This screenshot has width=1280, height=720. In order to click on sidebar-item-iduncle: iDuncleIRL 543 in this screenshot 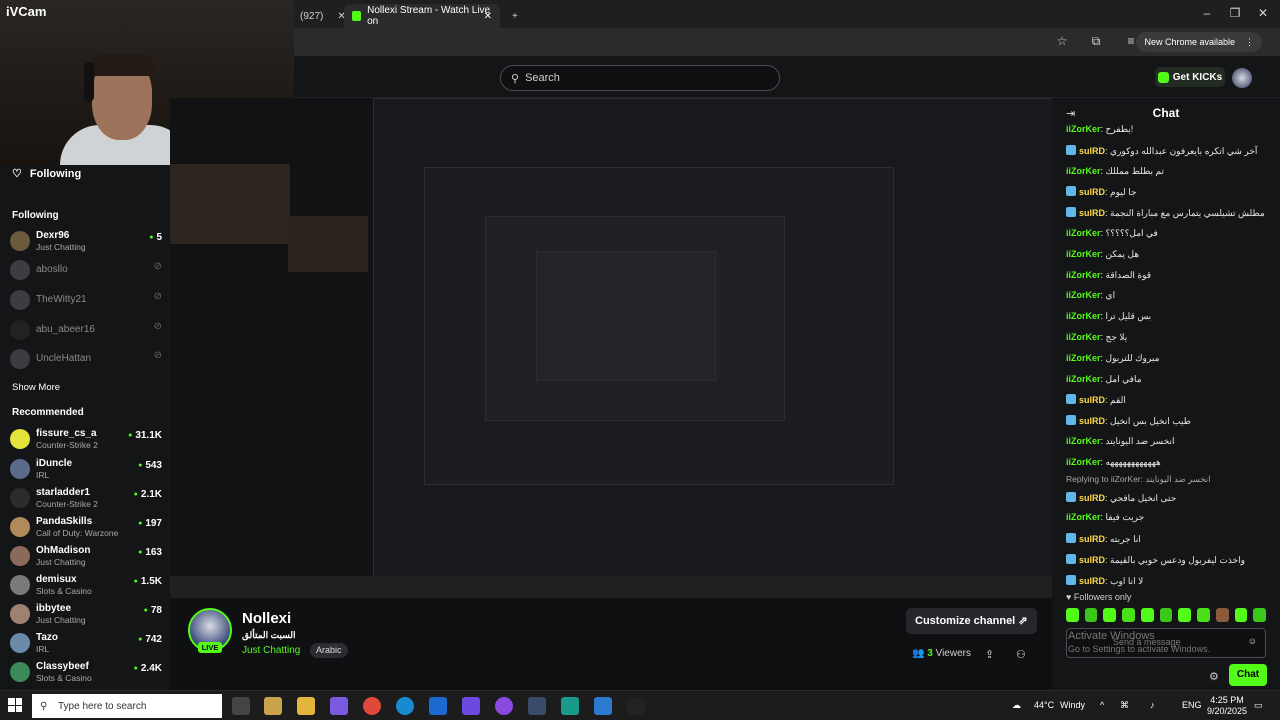, I will do `click(86, 469)`.